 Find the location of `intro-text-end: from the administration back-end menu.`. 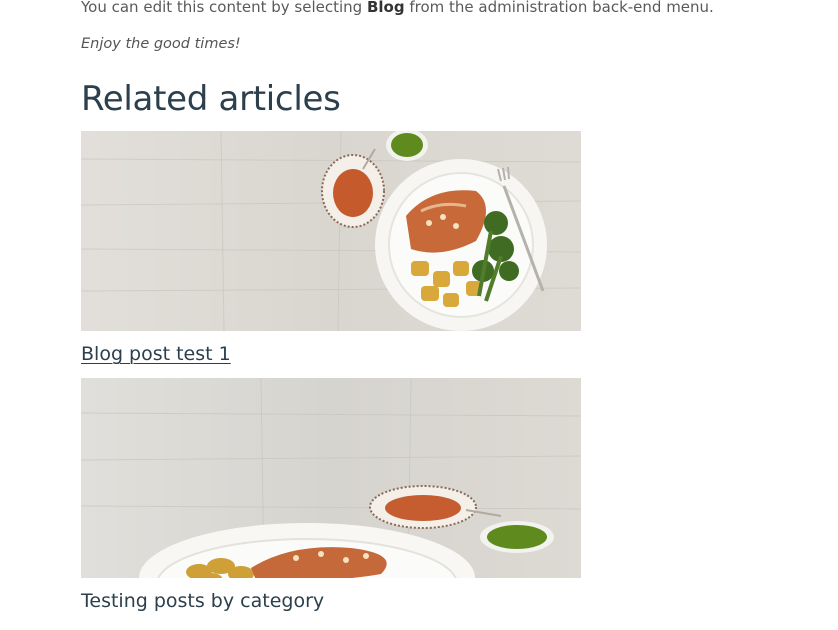

intro-text-end: from the administration back-end menu. is located at coordinates (559, 8).